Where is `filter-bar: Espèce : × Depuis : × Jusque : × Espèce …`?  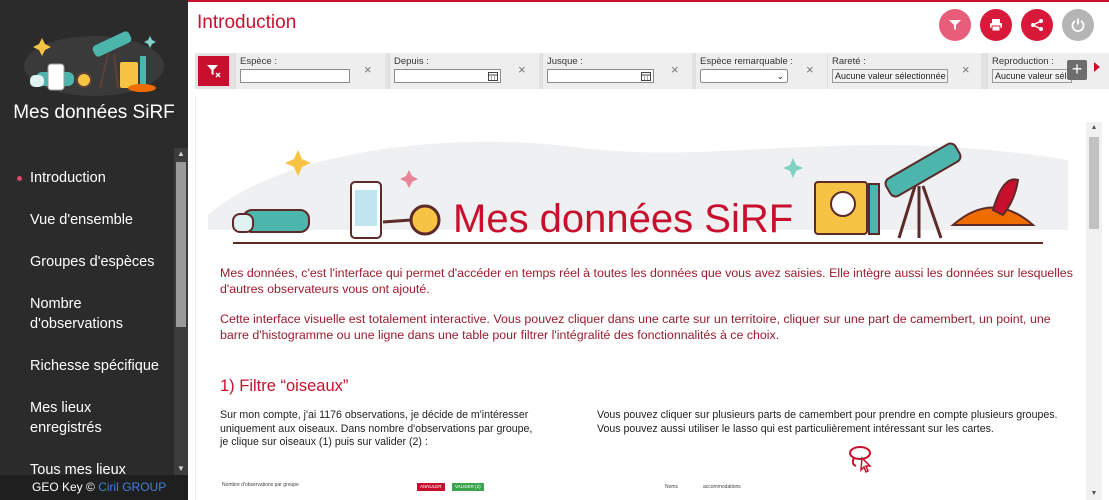
filter-bar: Espèce : × Depuis : × Jusque : × Espèce … is located at coordinates (652, 71).